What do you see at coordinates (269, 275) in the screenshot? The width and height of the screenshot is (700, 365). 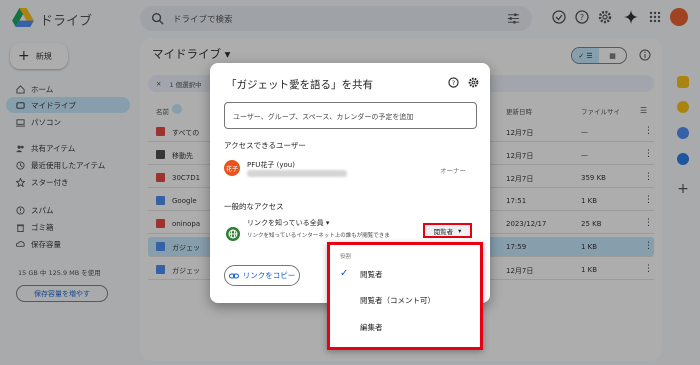 I see `copy-link-label: リンクをコピー` at bounding box center [269, 275].